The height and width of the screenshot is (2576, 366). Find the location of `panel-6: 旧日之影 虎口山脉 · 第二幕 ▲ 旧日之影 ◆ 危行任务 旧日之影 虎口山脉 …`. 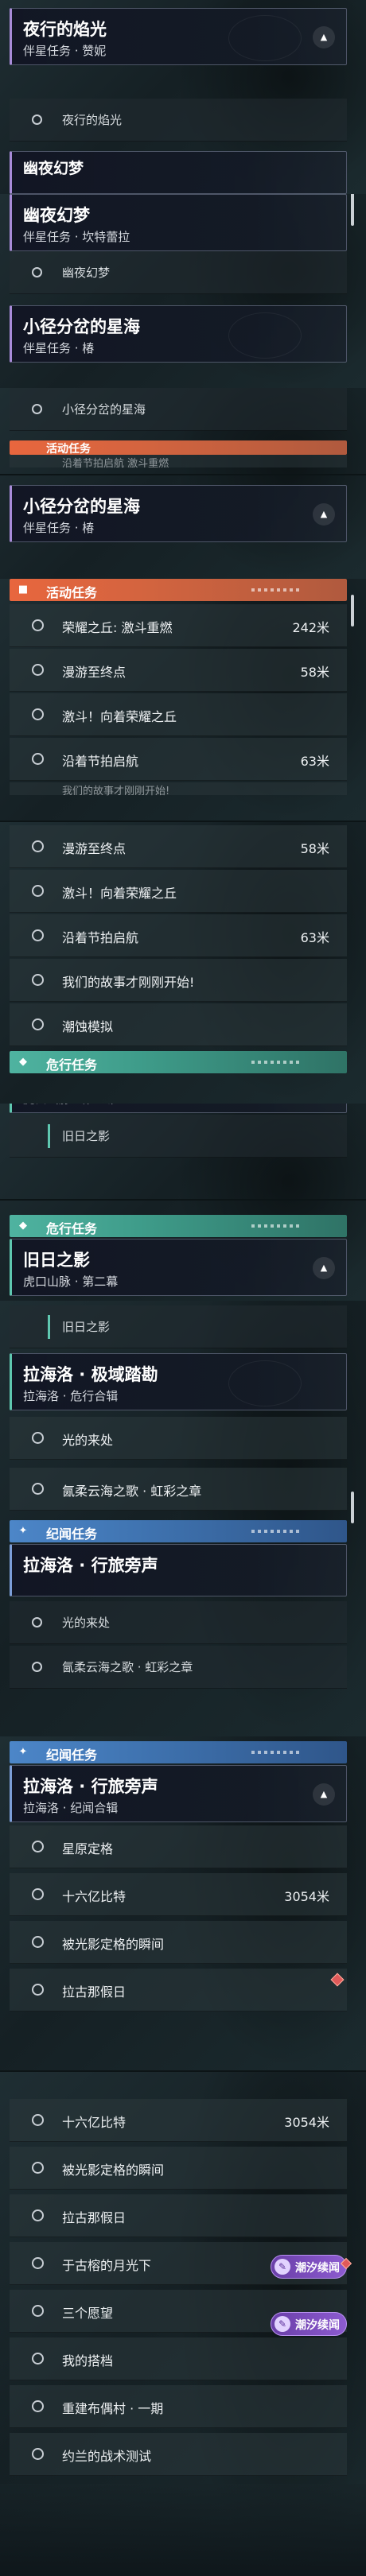

panel-6: 旧日之影 虎口山脉 · 第二幕 ▲ 旧日之影 ◆ 危行任务 旧日之影 虎口山脉 … is located at coordinates (183, 1203).